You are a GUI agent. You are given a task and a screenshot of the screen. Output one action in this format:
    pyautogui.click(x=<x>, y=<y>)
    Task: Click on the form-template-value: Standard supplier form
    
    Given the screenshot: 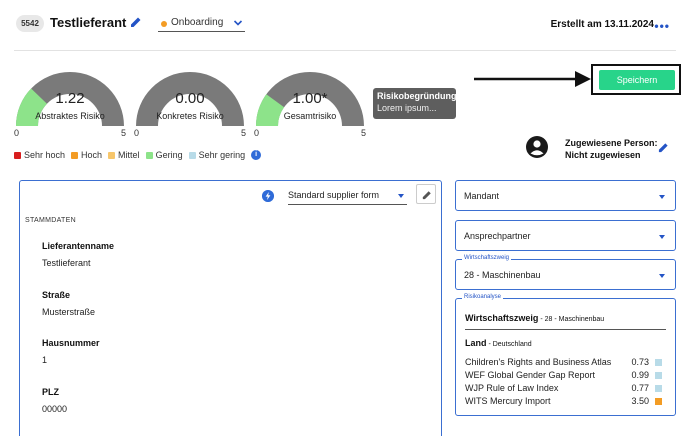 What is the action you would take?
    pyautogui.click(x=334, y=195)
    